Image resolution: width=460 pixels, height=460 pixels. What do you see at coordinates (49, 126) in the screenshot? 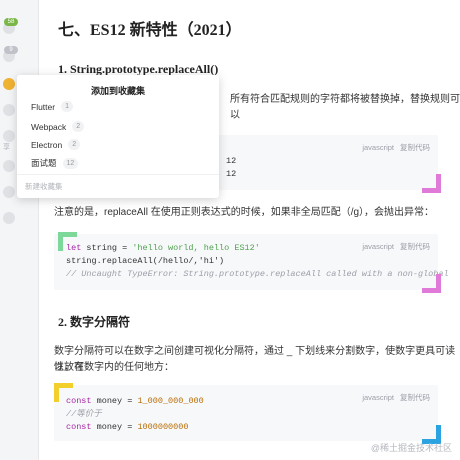
I see `collection-label: Webpack` at bounding box center [49, 126].